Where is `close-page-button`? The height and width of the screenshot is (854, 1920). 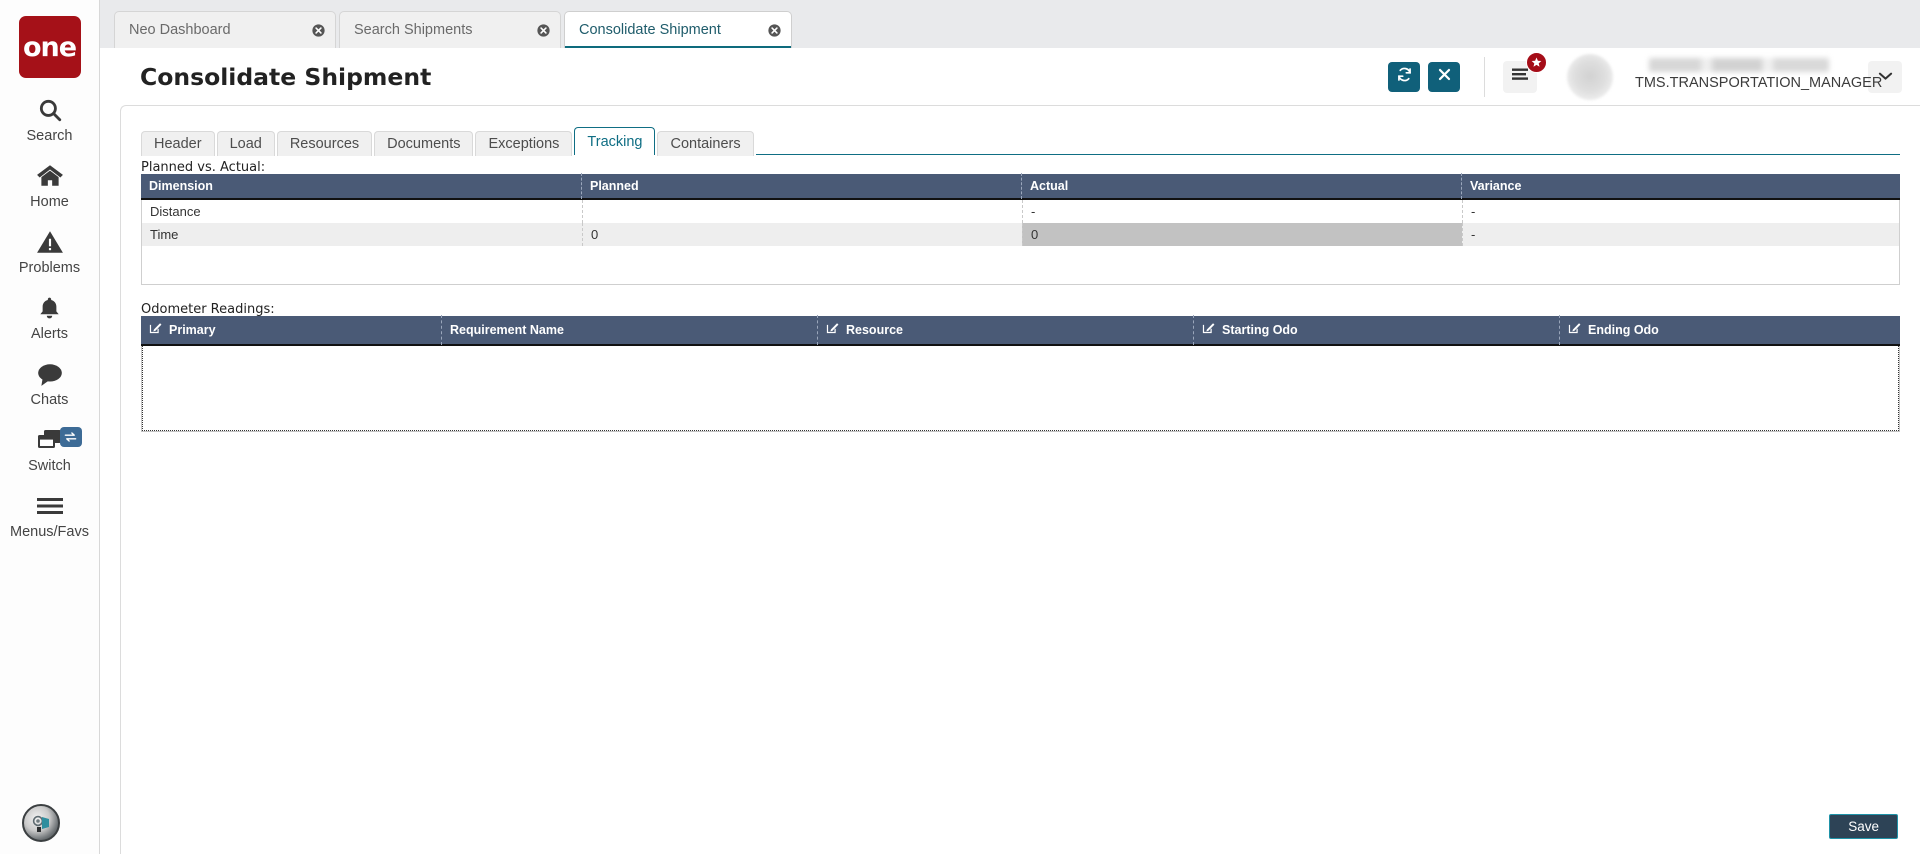
close-page-button is located at coordinates (1444, 76).